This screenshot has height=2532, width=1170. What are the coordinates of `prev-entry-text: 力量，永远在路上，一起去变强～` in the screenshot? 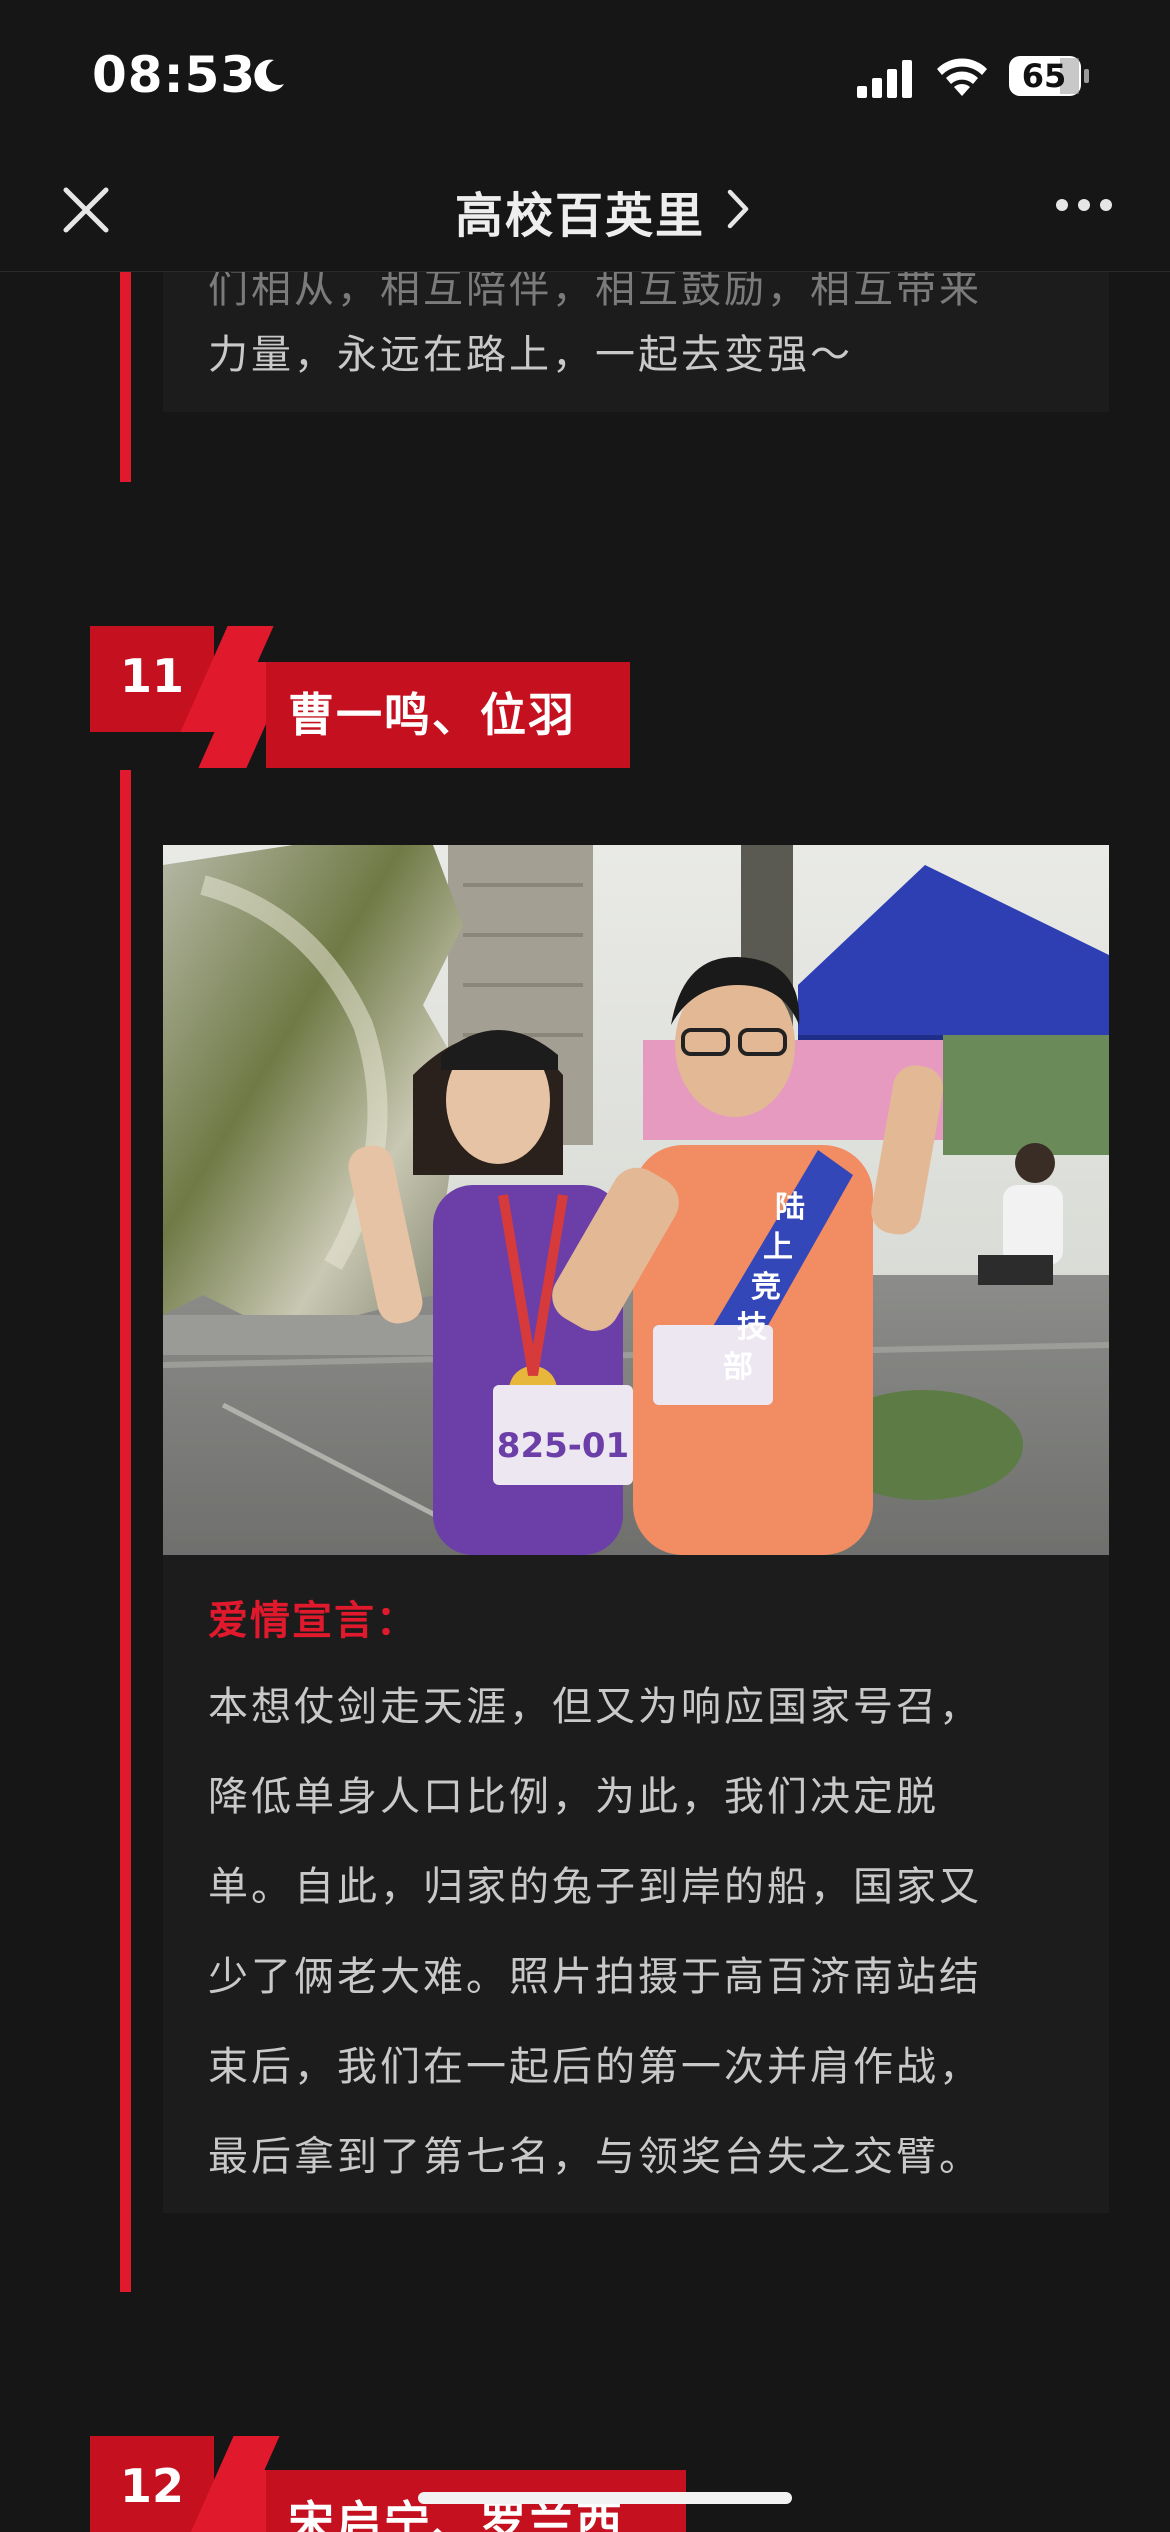 It's located at (530, 355).